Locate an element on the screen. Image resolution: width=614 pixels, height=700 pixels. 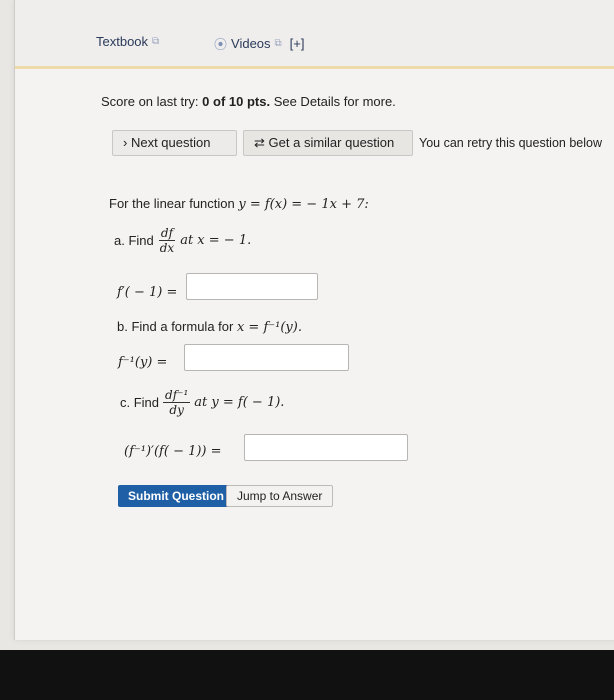
screen-bezel is located at coordinates (307, 675).